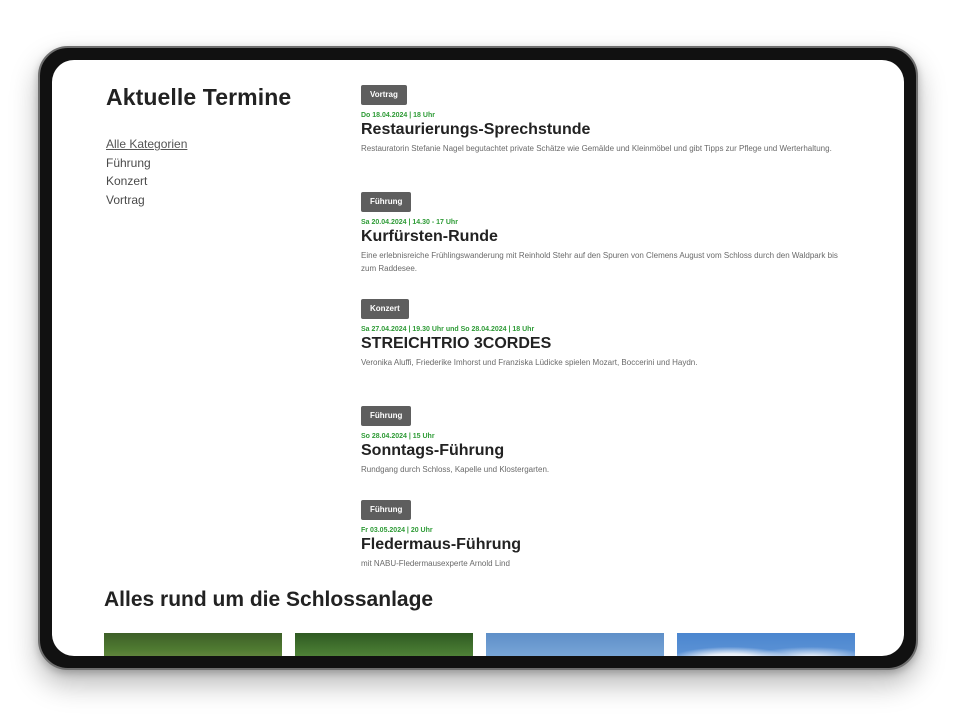 Image resolution: width=960 pixels, height=714 pixels. I want to click on event-date: So 28.04.2024 | 15 Uhr, so click(398, 436).